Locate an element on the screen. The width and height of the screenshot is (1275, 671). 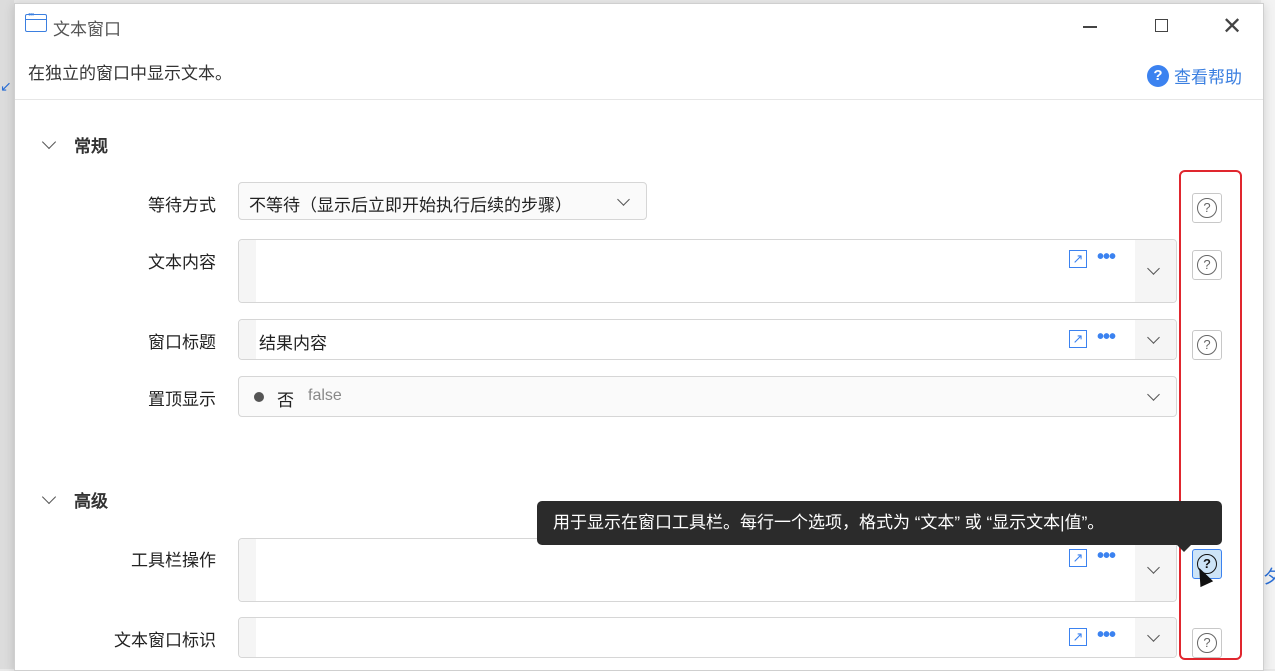
header-divider is located at coordinates (639, 99).